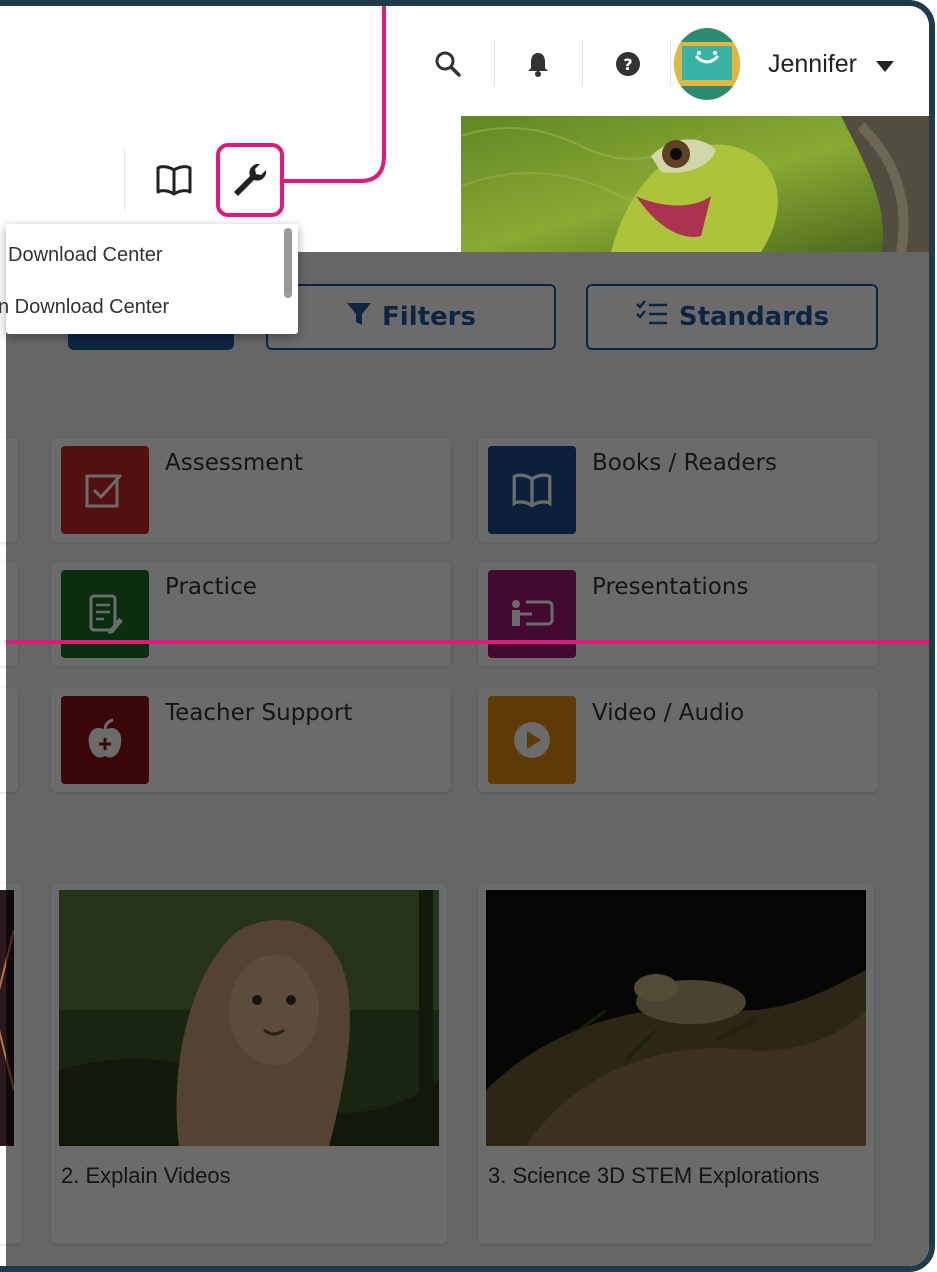 The height and width of the screenshot is (1272, 937). I want to click on top-navigation-bar: ? Jennifer, so click(467, 61).